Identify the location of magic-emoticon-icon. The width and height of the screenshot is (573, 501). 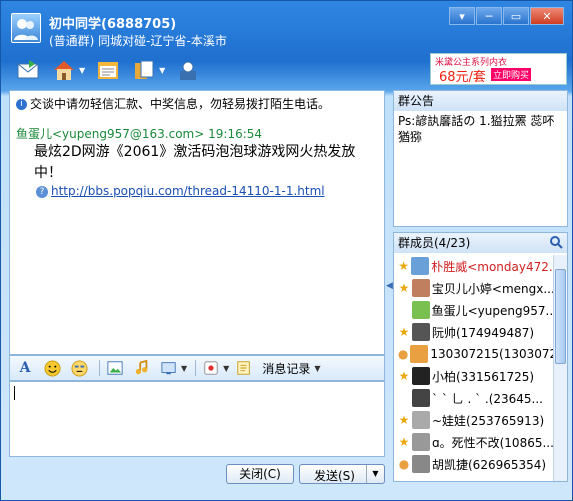
(79, 368).